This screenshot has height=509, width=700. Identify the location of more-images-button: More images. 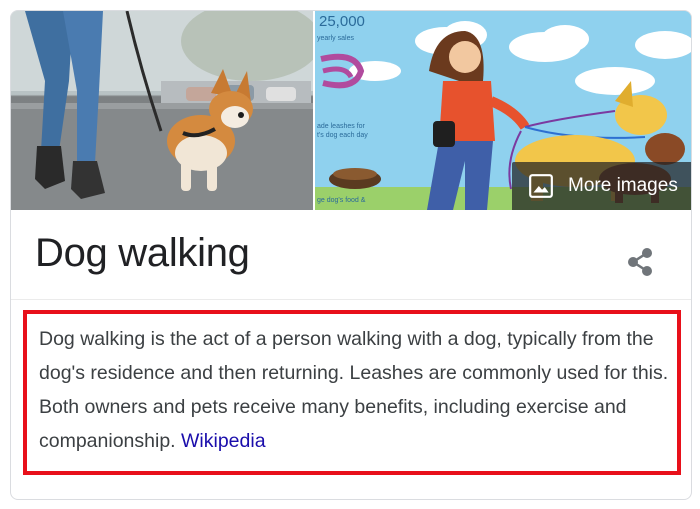
(601, 186).